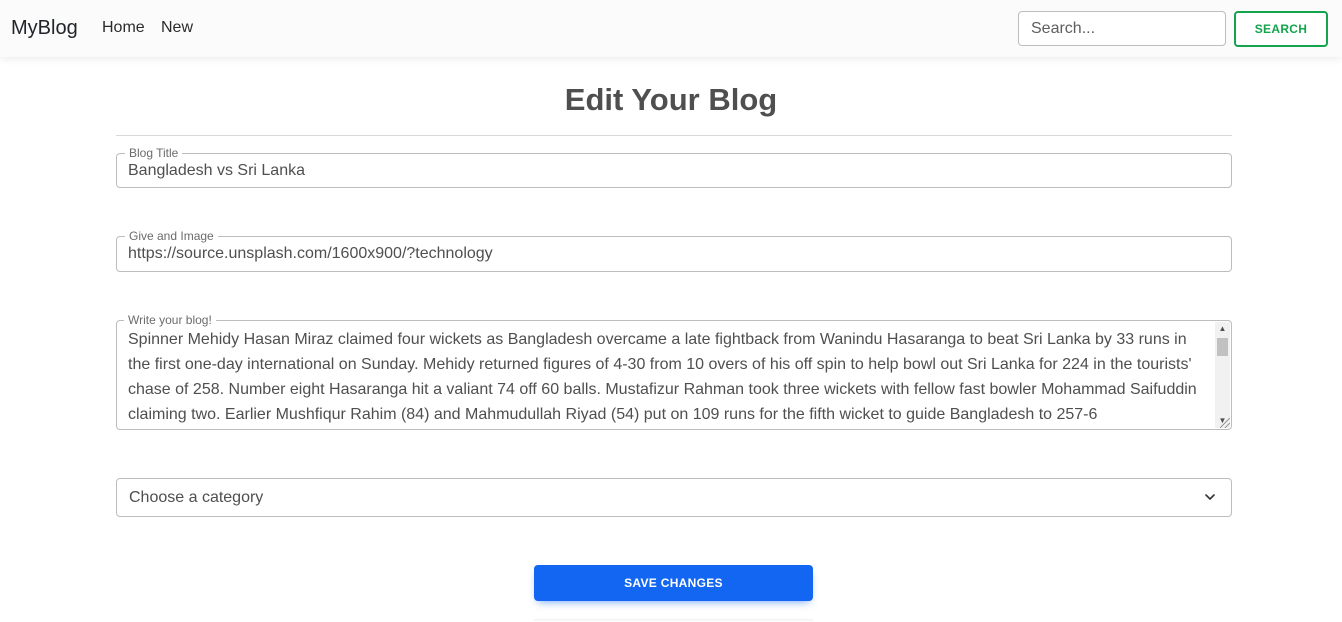 The image size is (1342, 622). I want to click on title-divider, so click(674, 135).